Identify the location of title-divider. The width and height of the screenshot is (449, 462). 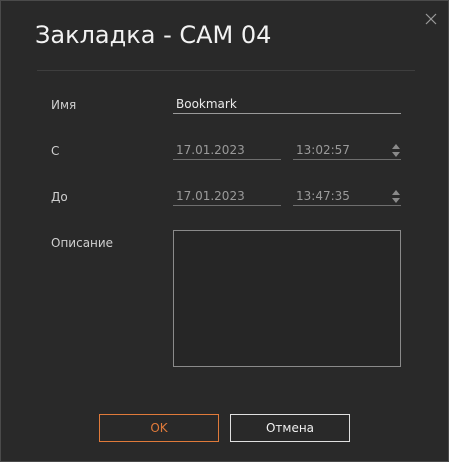
(226, 70).